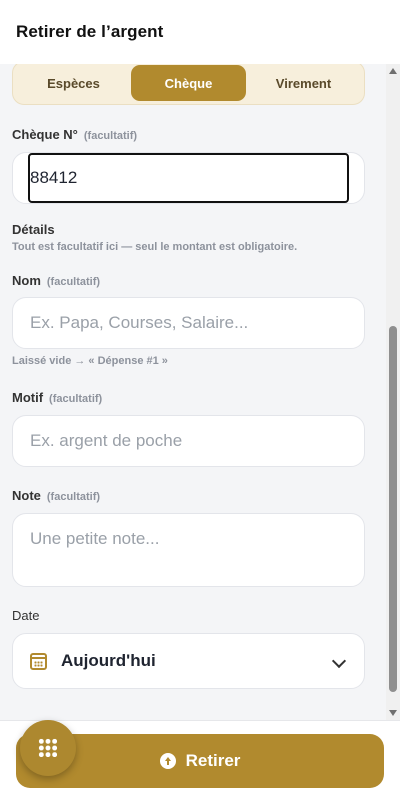 The width and height of the screenshot is (400, 800). Describe the element at coordinates (213, 760) in the screenshot. I see `withdraw-button-label: Retirer` at that location.